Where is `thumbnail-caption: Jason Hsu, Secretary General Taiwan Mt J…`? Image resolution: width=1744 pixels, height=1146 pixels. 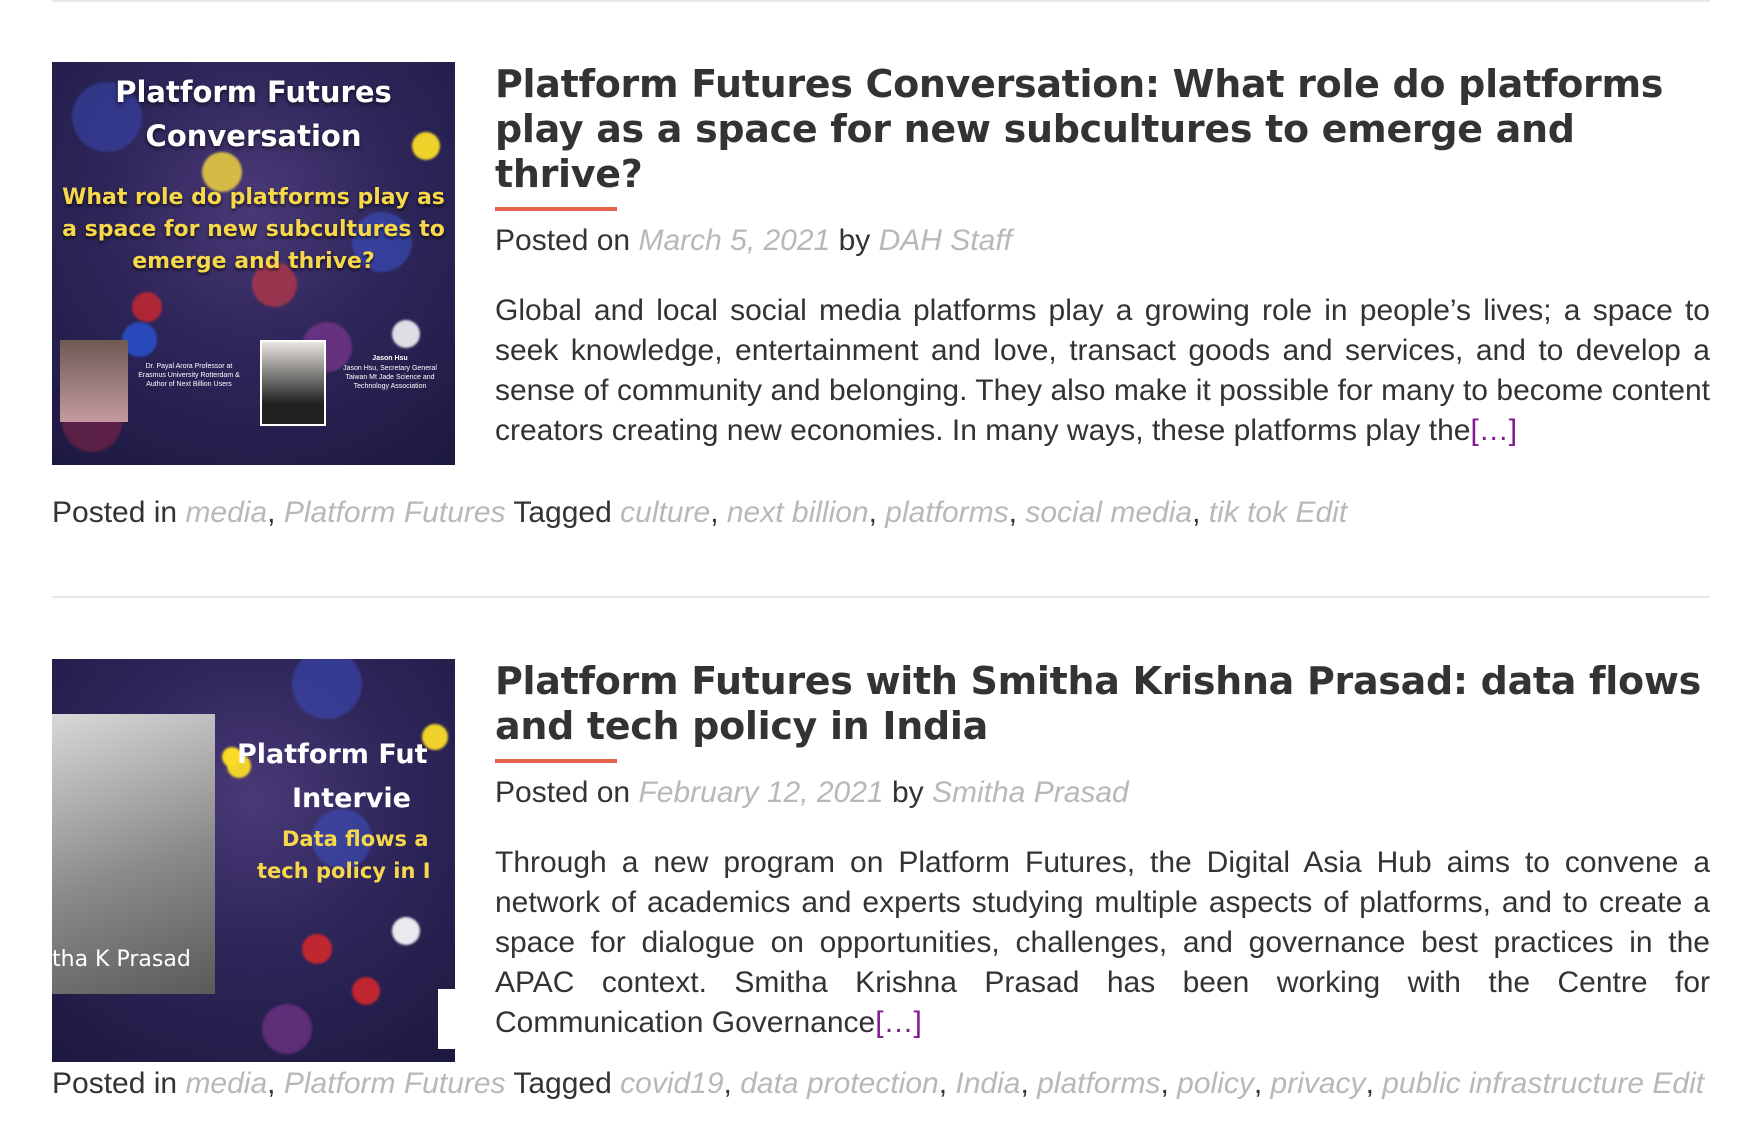
thumbnail-caption: Jason Hsu, Secretary General Taiwan Mt J… is located at coordinates (390, 377).